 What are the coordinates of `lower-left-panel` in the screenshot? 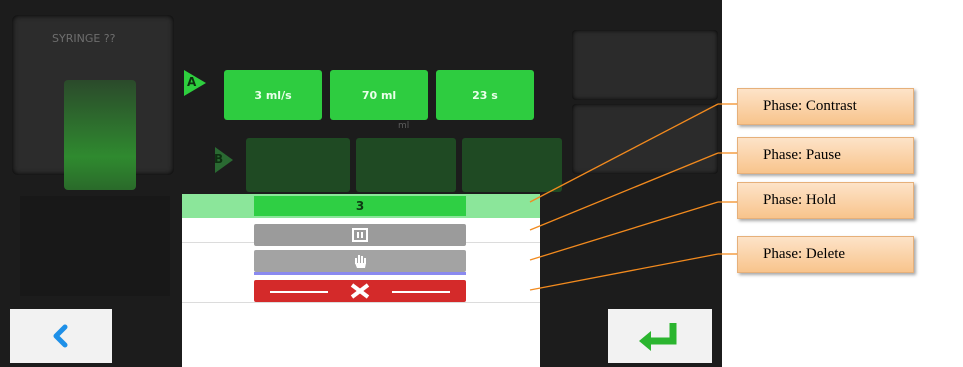 It's located at (95, 246).